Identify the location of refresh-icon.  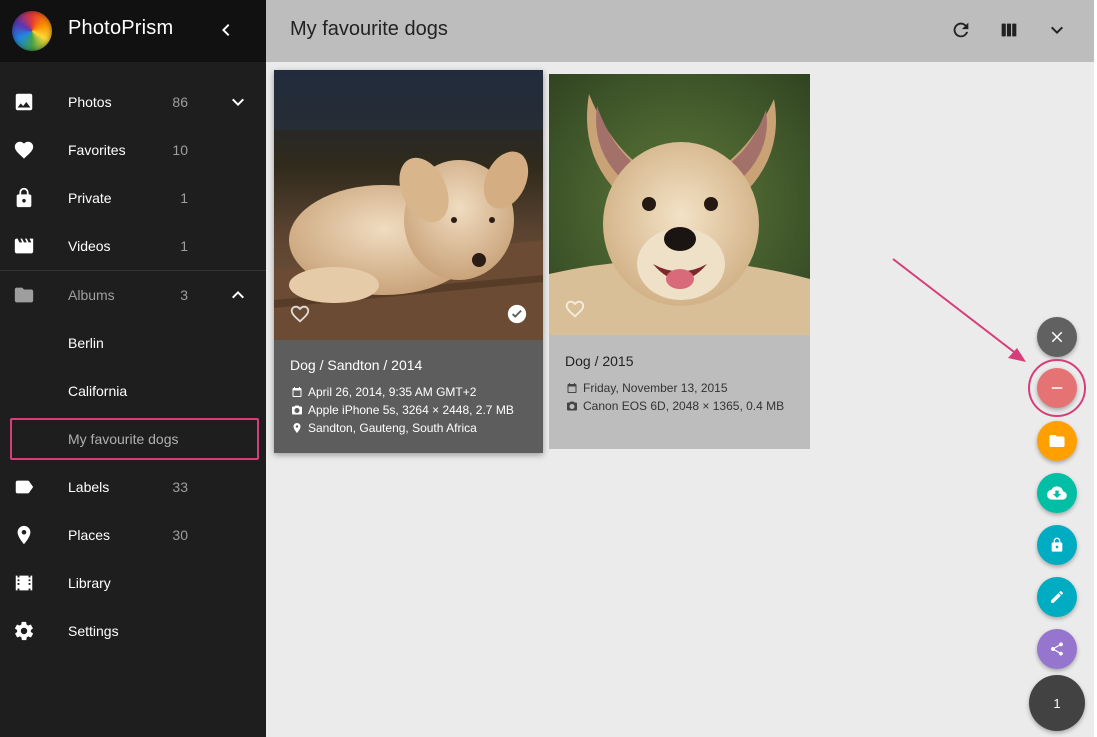
(961, 30).